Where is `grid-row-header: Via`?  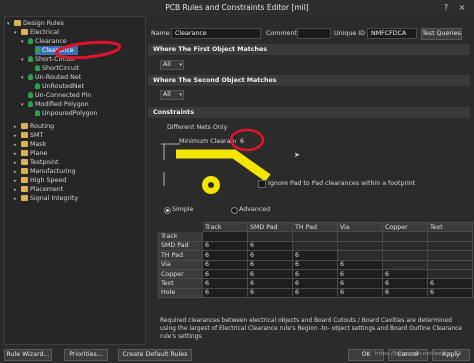
grid-row-header: Via is located at coordinates (180, 264).